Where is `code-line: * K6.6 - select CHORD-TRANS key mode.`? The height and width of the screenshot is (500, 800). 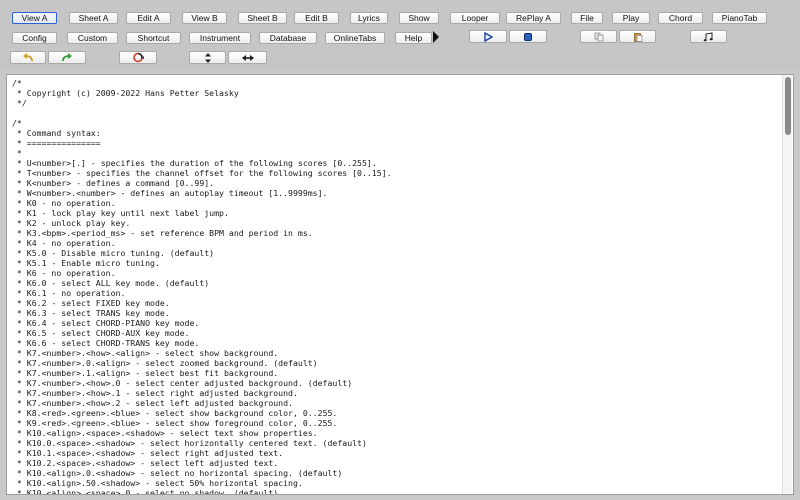 code-line: * K6.6 - select CHORD-TRANS key mode. is located at coordinates (106, 343).